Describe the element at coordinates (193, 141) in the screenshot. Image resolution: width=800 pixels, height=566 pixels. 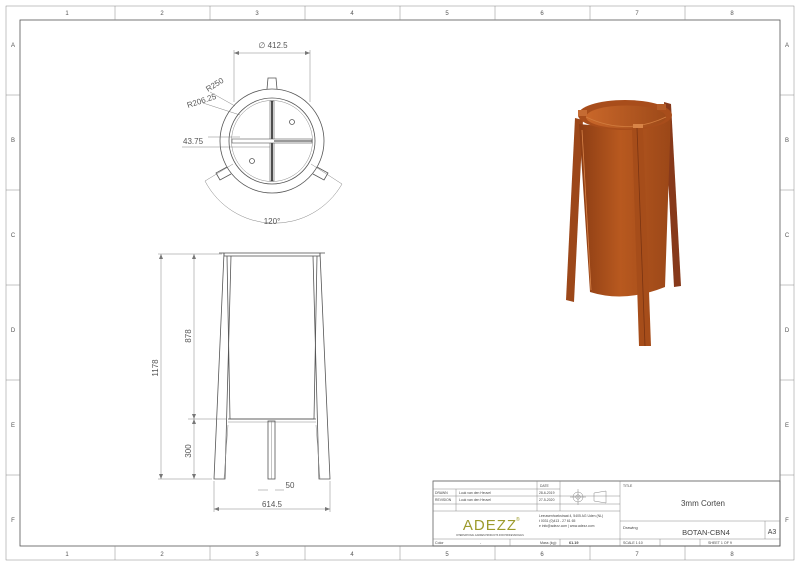
I see `offset-label: 43.75` at that location.